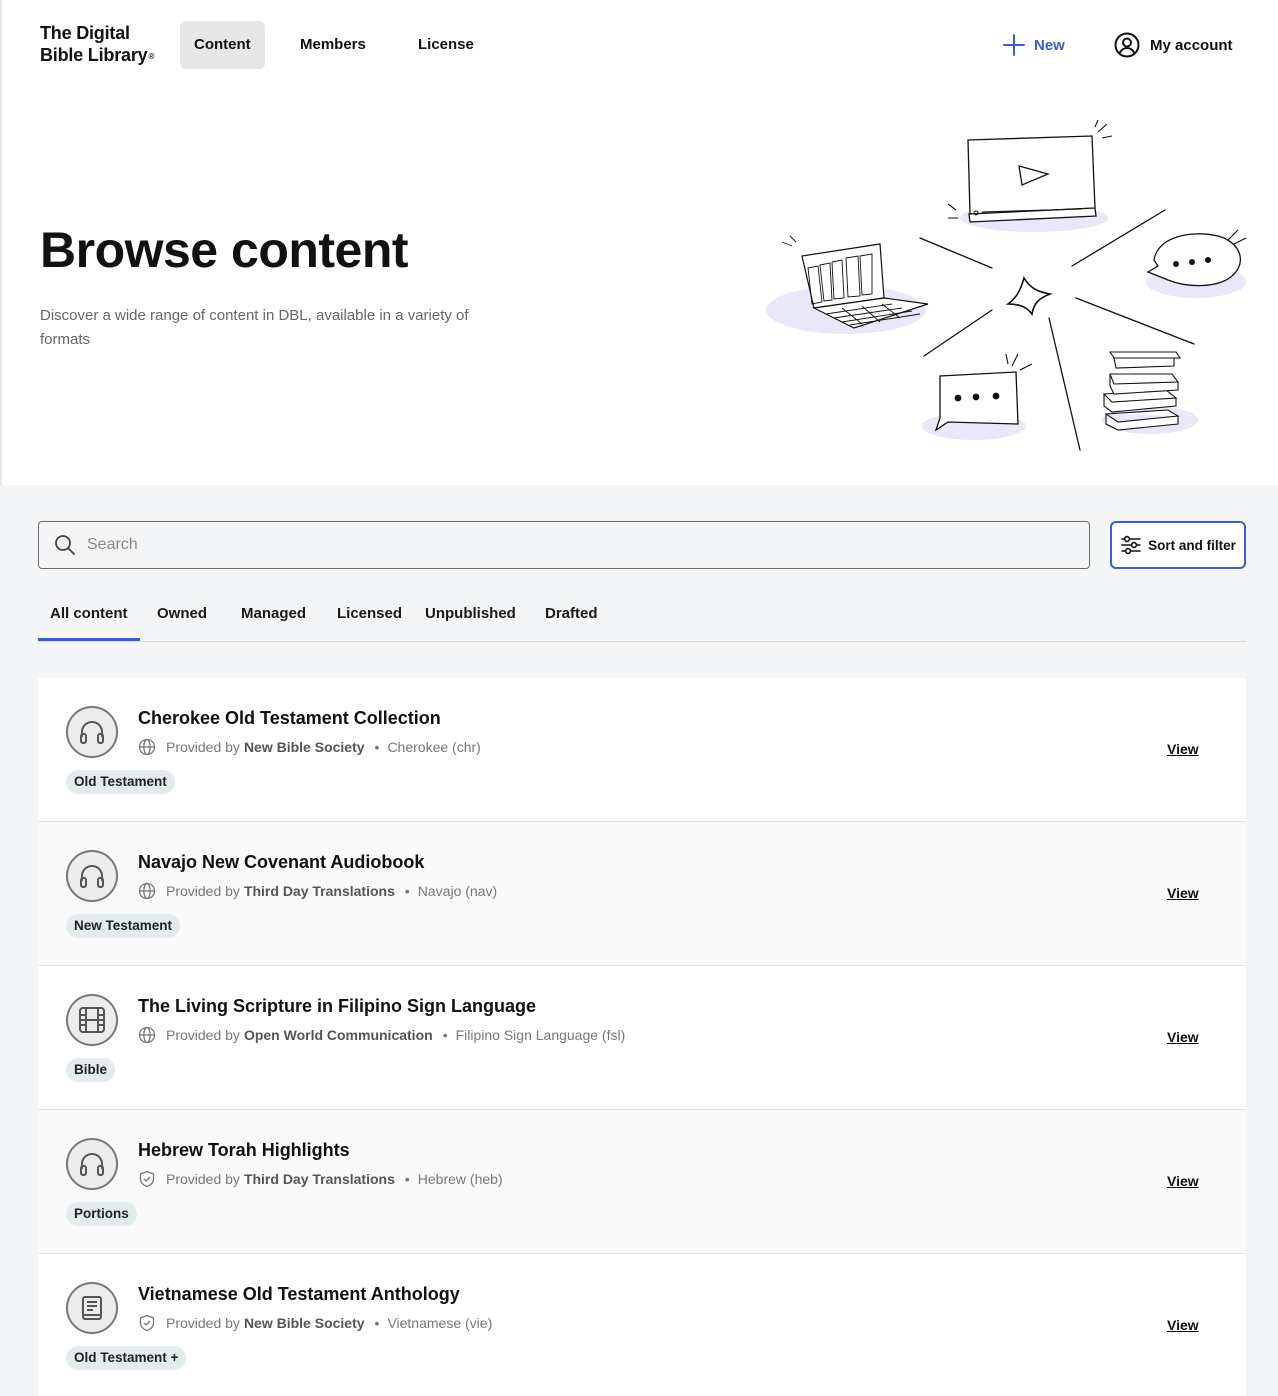 The height and width of the screenshot is (1396, 1278). I want to click on search-icon, so click(65, 545).